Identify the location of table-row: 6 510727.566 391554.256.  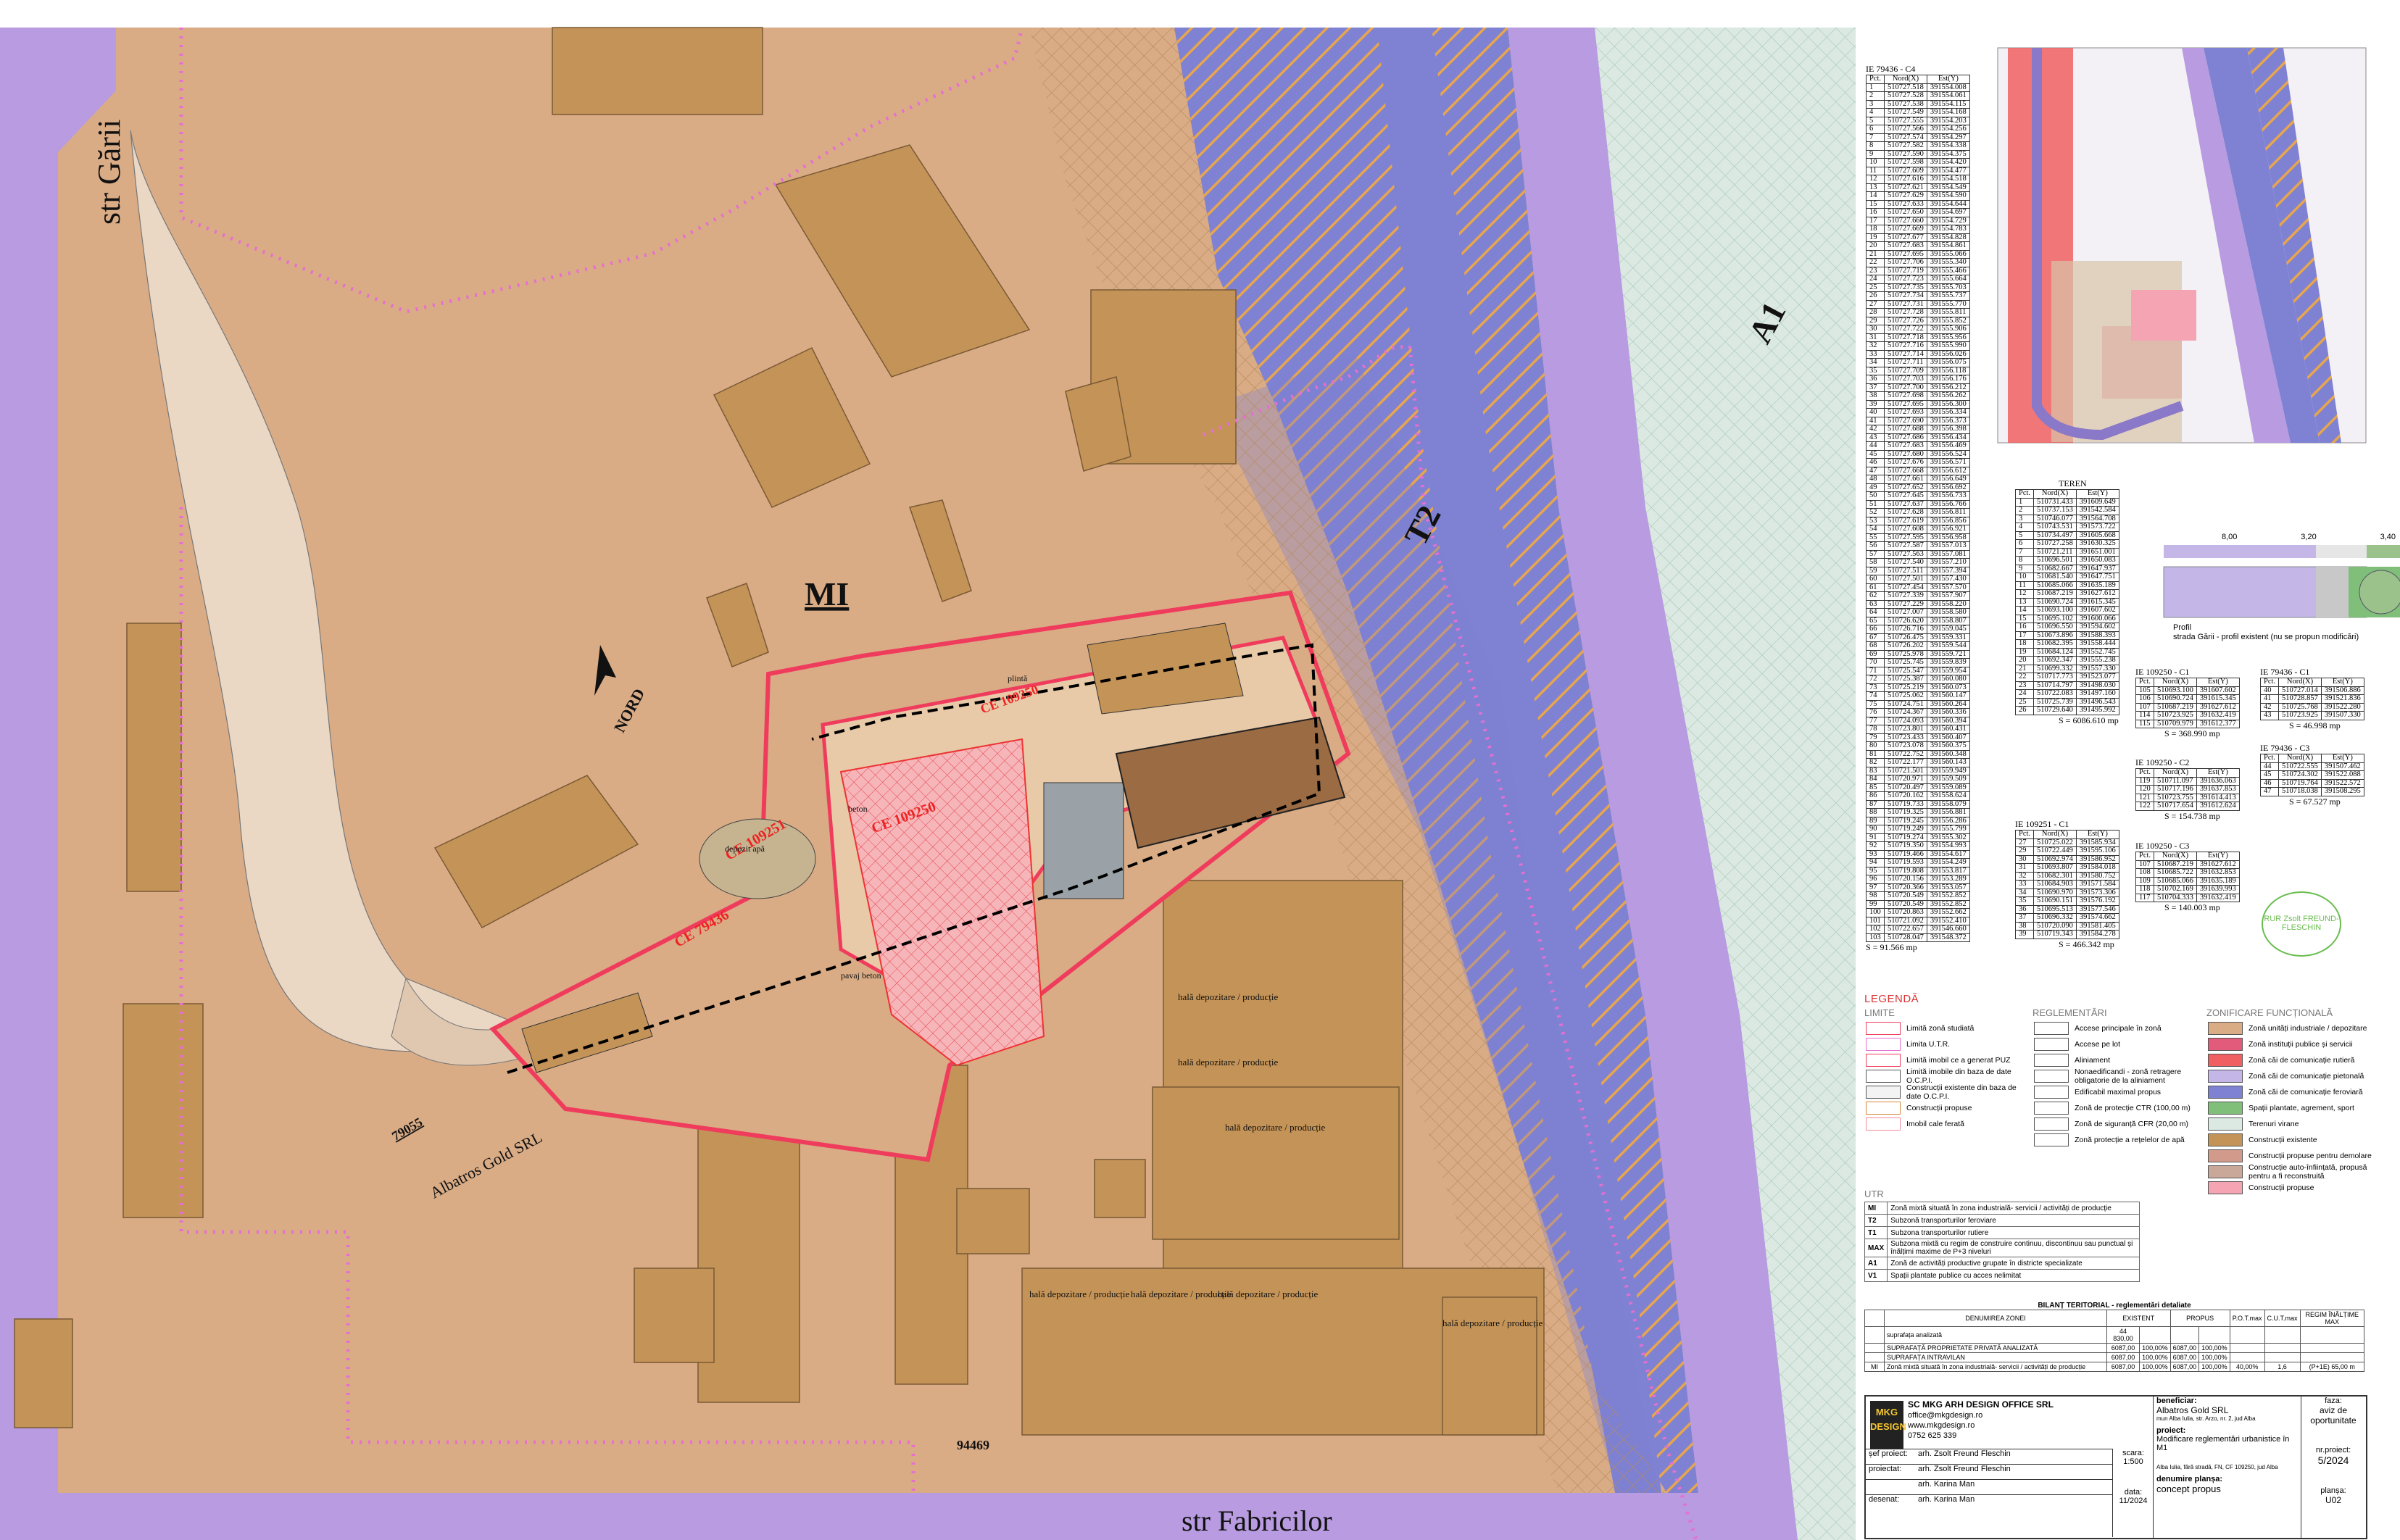
(1918, 129).